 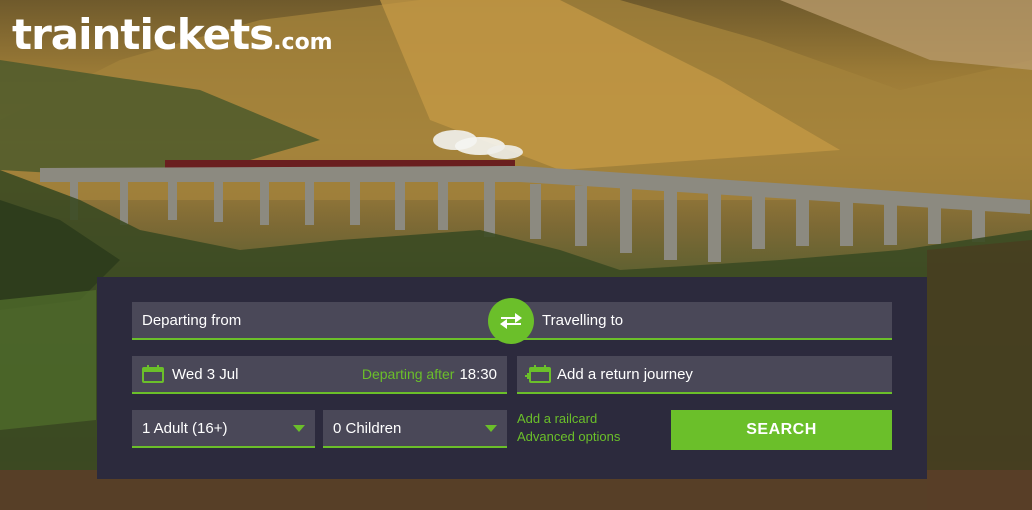 What do you see at coordinates (415, 429) in the screenshot?
I see `children-select: 0 Children` at bounding box center [415, 429].